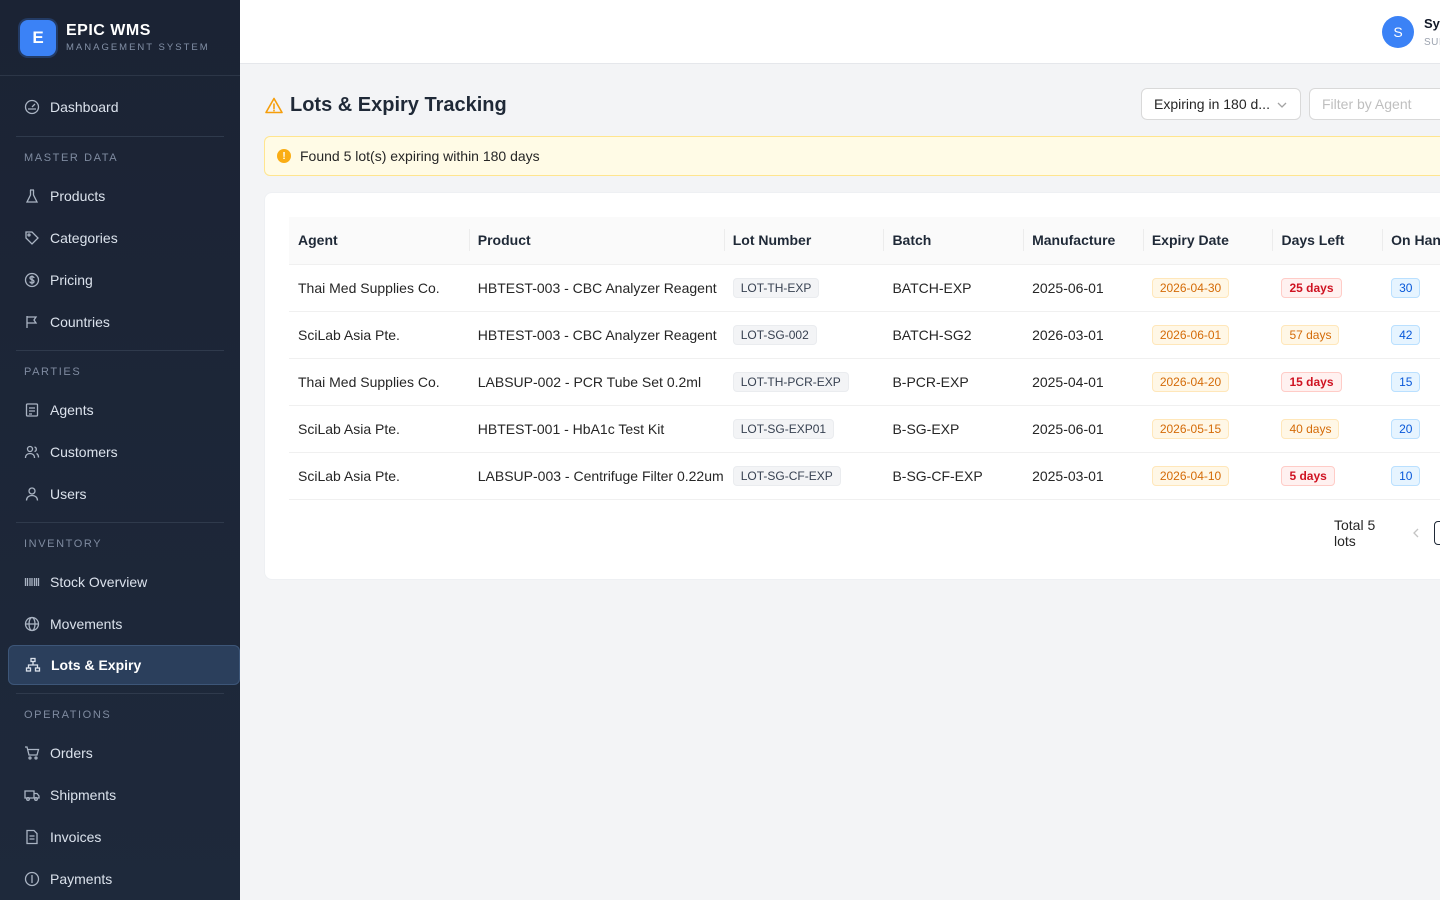 The width and height of the screenshot is (1440, 900). What do you see at coordinates (71, 158) in the screenshot?
I see `section-title-master-data: MASTER DATA` at bounding box center [71, 158].